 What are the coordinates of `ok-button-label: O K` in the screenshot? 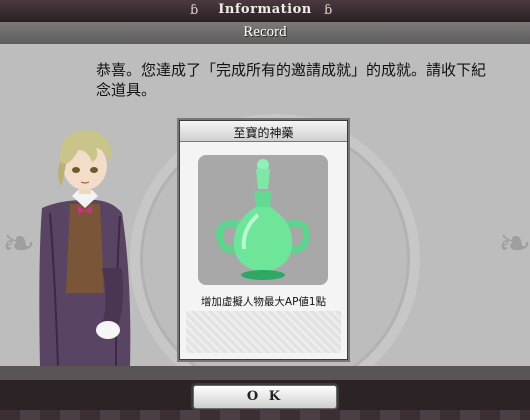 It's located at (265, 396).